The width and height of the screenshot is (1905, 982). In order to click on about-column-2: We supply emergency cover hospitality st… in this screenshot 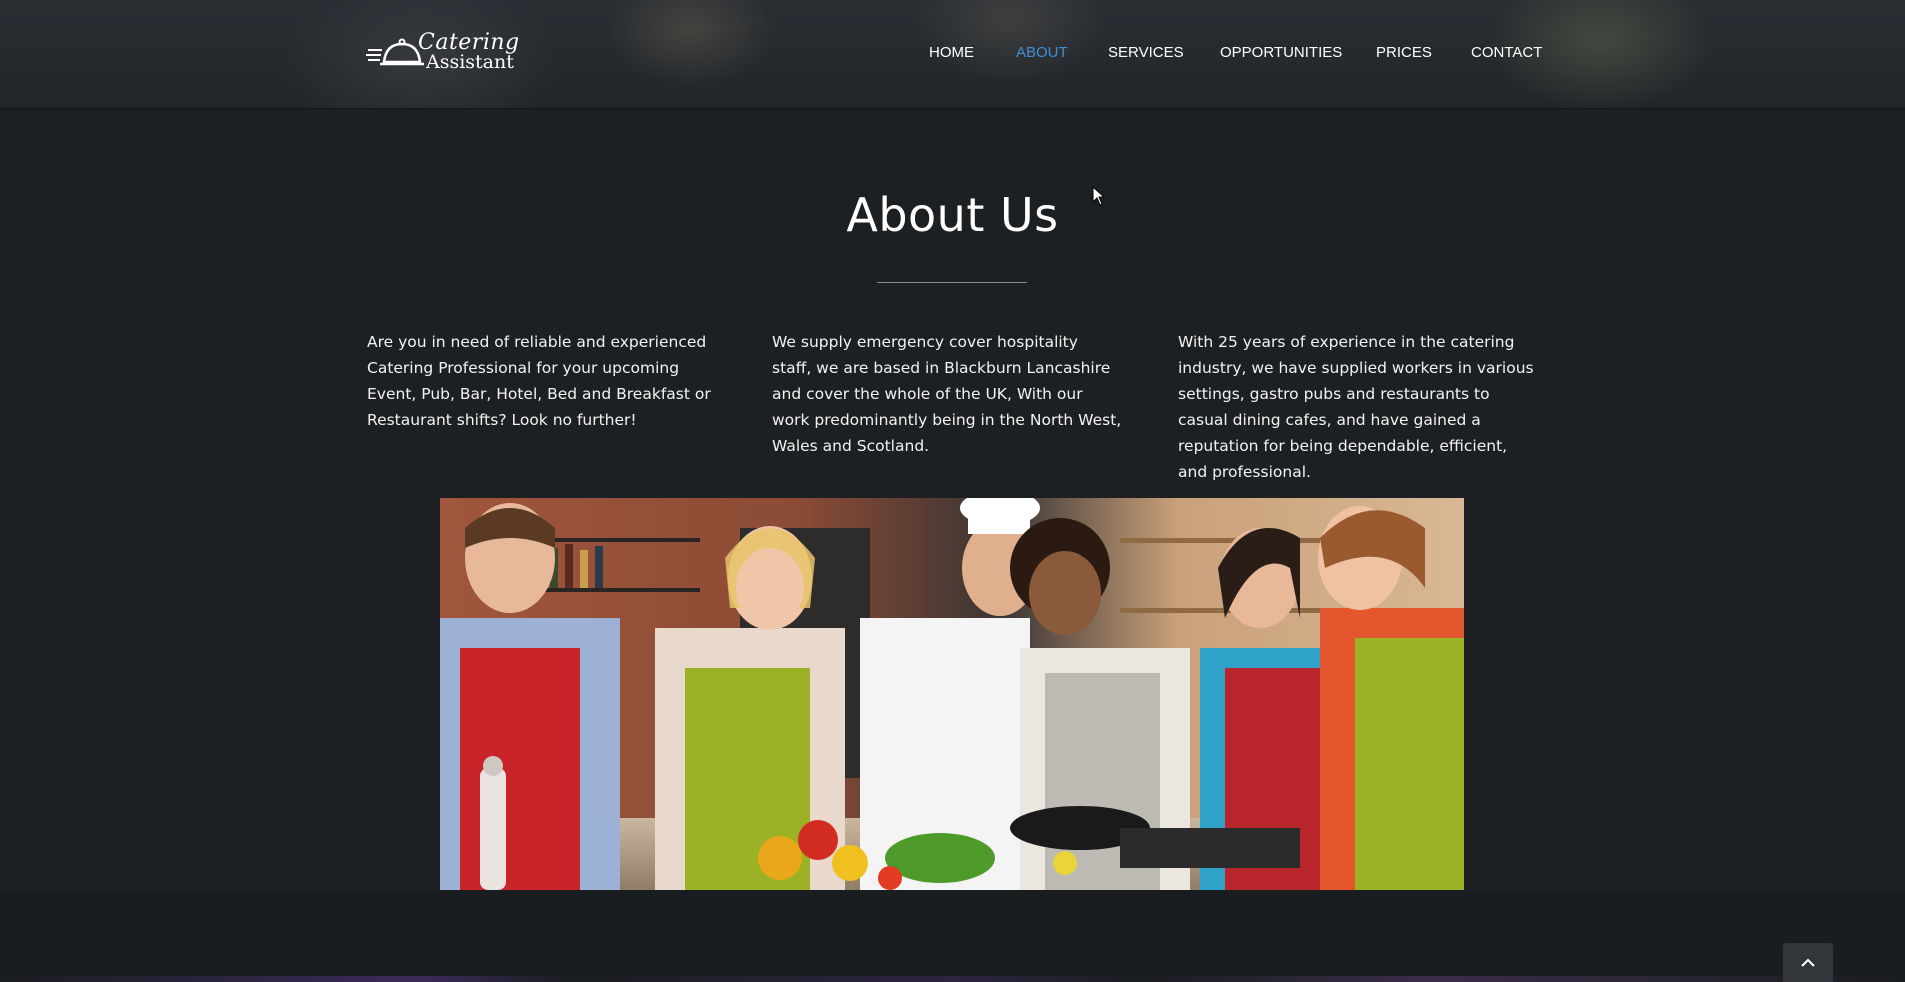, I will do `click(947, 394)`.